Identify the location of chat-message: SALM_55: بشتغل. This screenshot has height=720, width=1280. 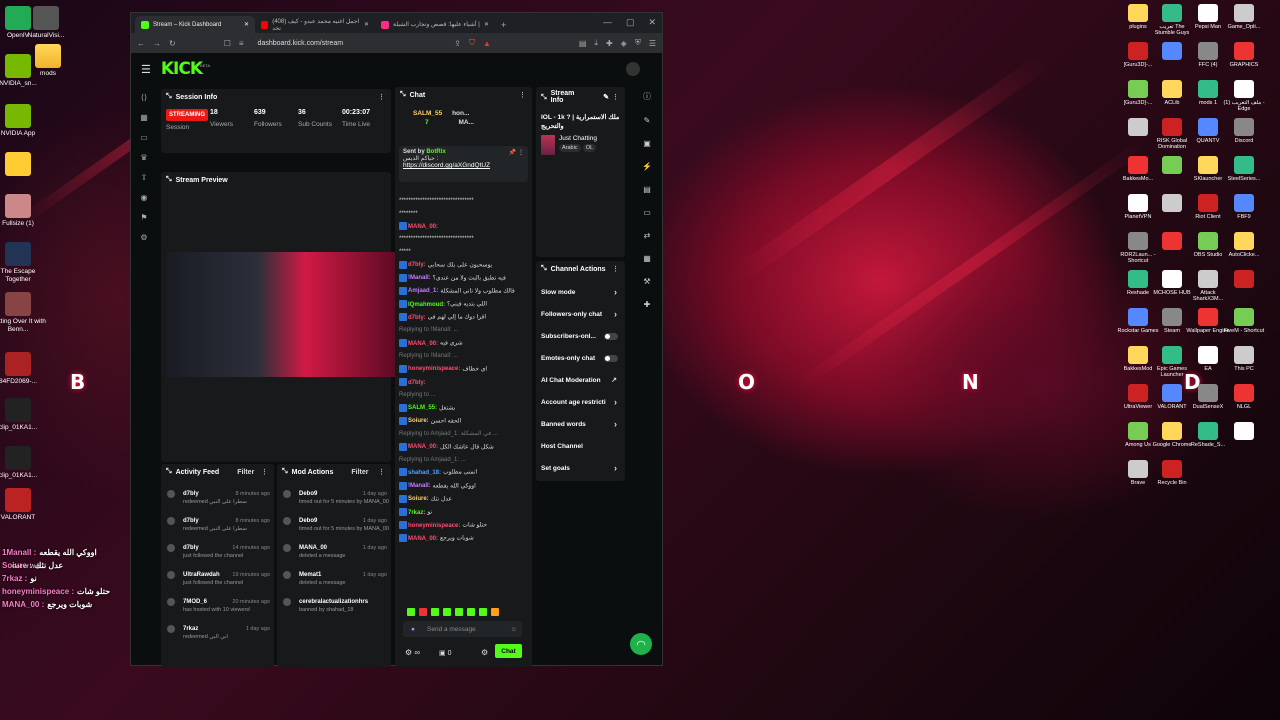
(462, 408).